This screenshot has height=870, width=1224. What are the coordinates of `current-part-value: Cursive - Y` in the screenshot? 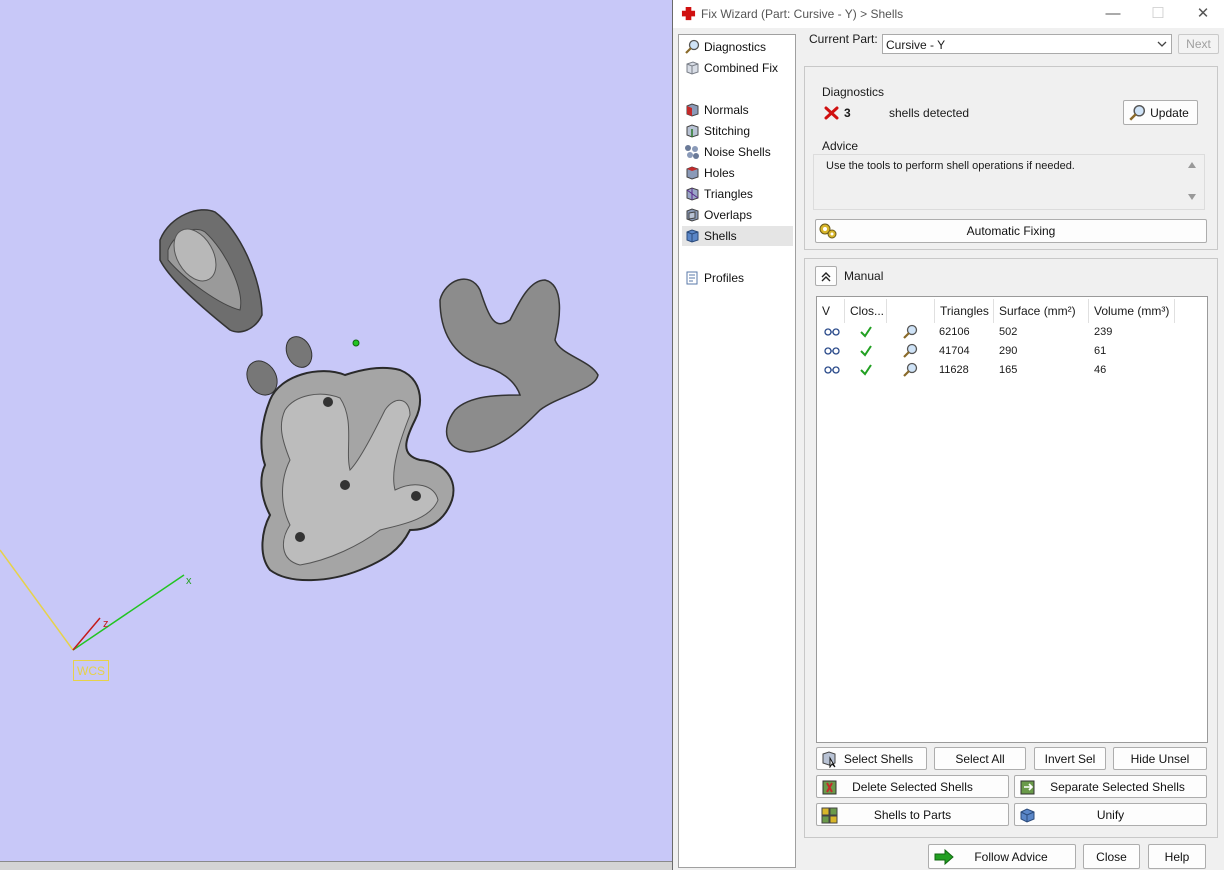 It's located at (916, 45).